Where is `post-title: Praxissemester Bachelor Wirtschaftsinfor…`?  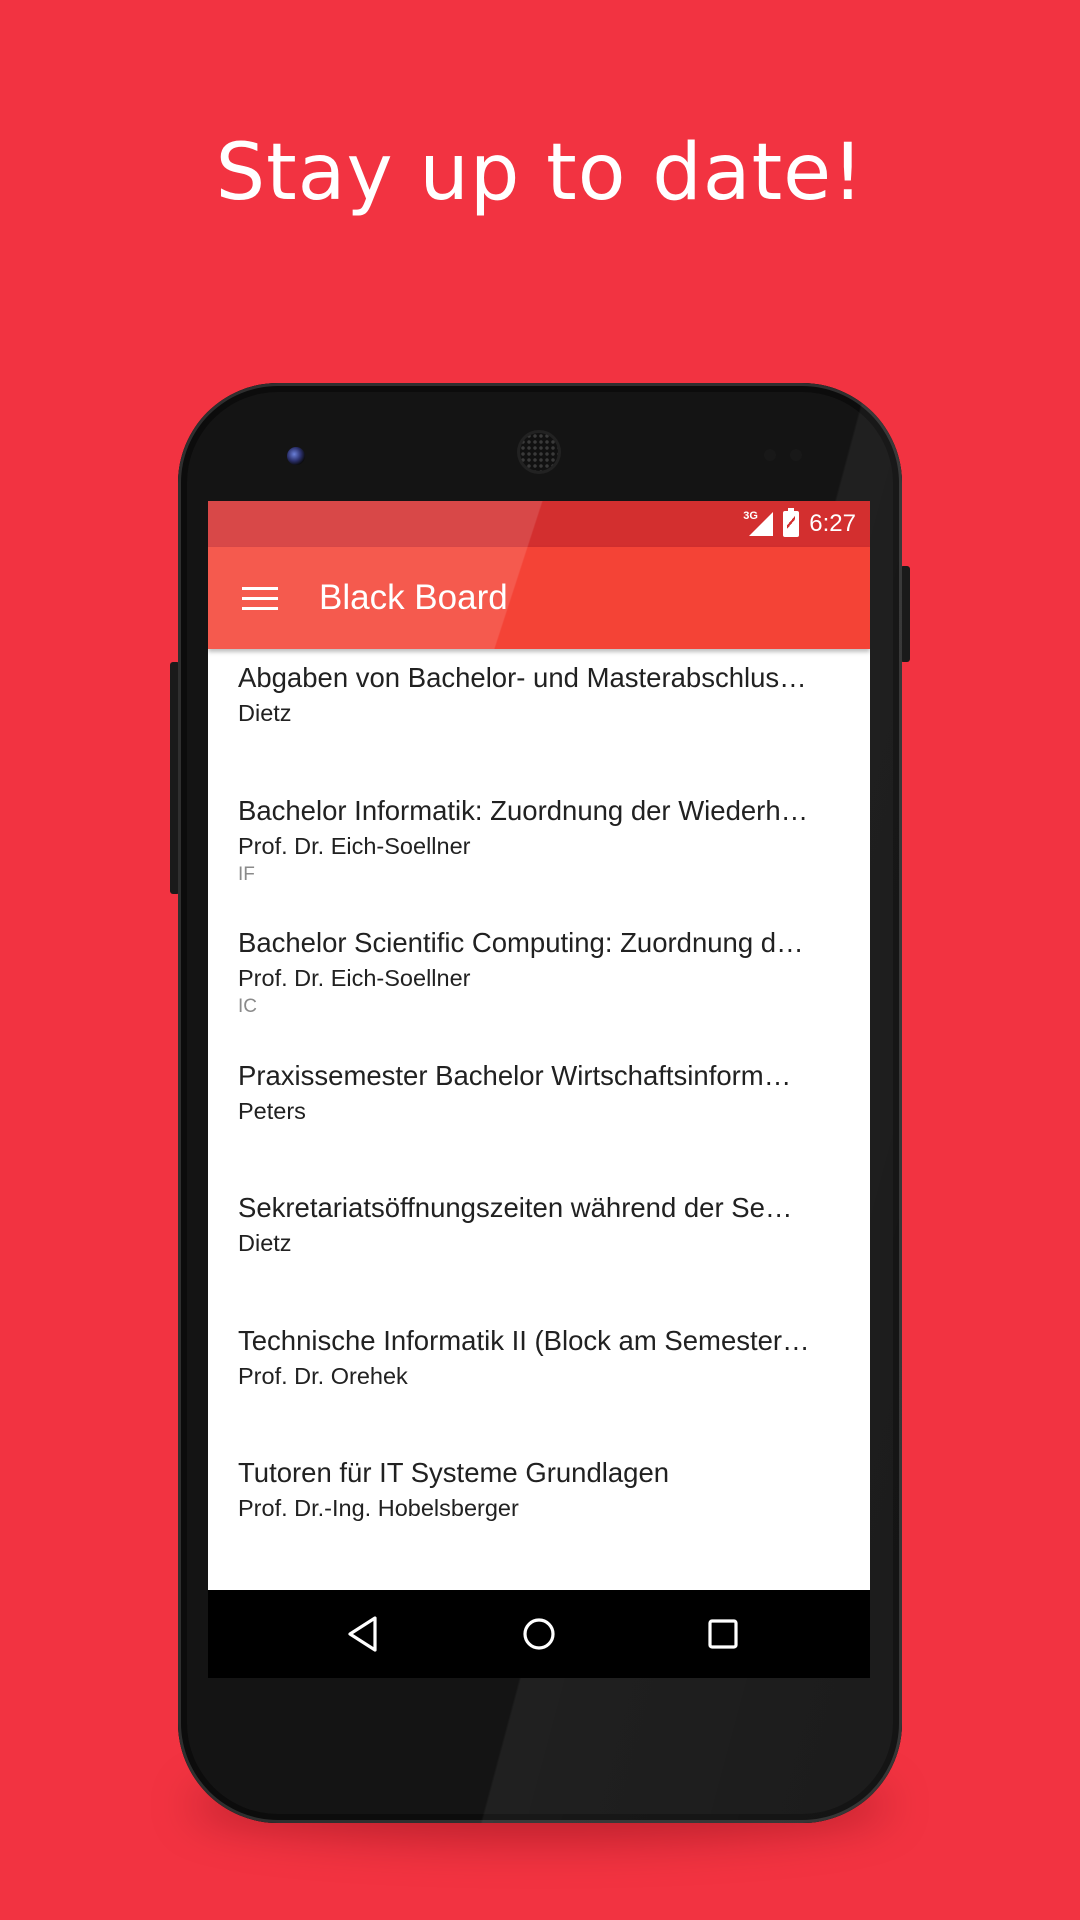
post-title: Praxissemester Bachelor Wirtschaftsinfor… is located at coordinates (515, 1075).